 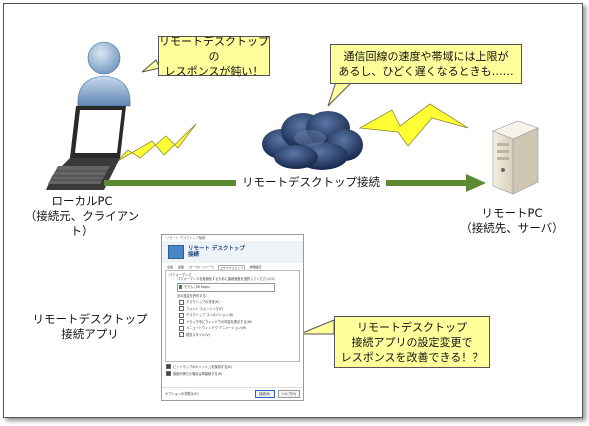 What do you see at coordinates (90, 319) in the screenshot?
I see `app-label-line-1: リモートデスクトップ` at bounding box center [90, 319].